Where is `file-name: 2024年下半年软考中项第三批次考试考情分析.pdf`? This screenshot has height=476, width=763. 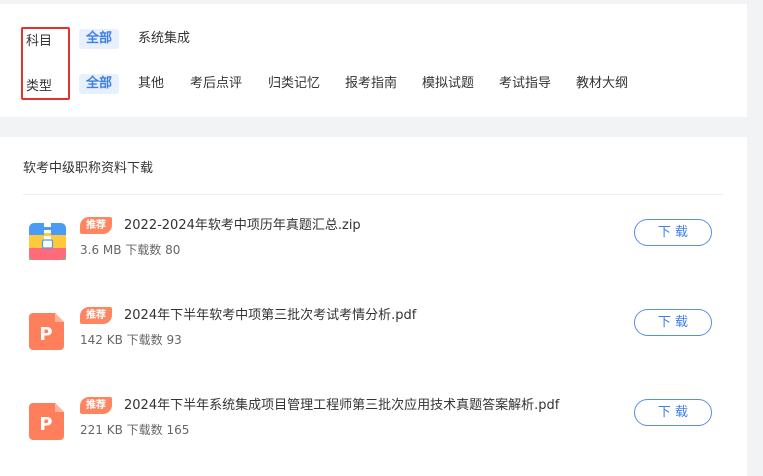 file-name: 2024年下半年软考中项第三批次考试考情分析.pdf is located at coordinates (270, 315).